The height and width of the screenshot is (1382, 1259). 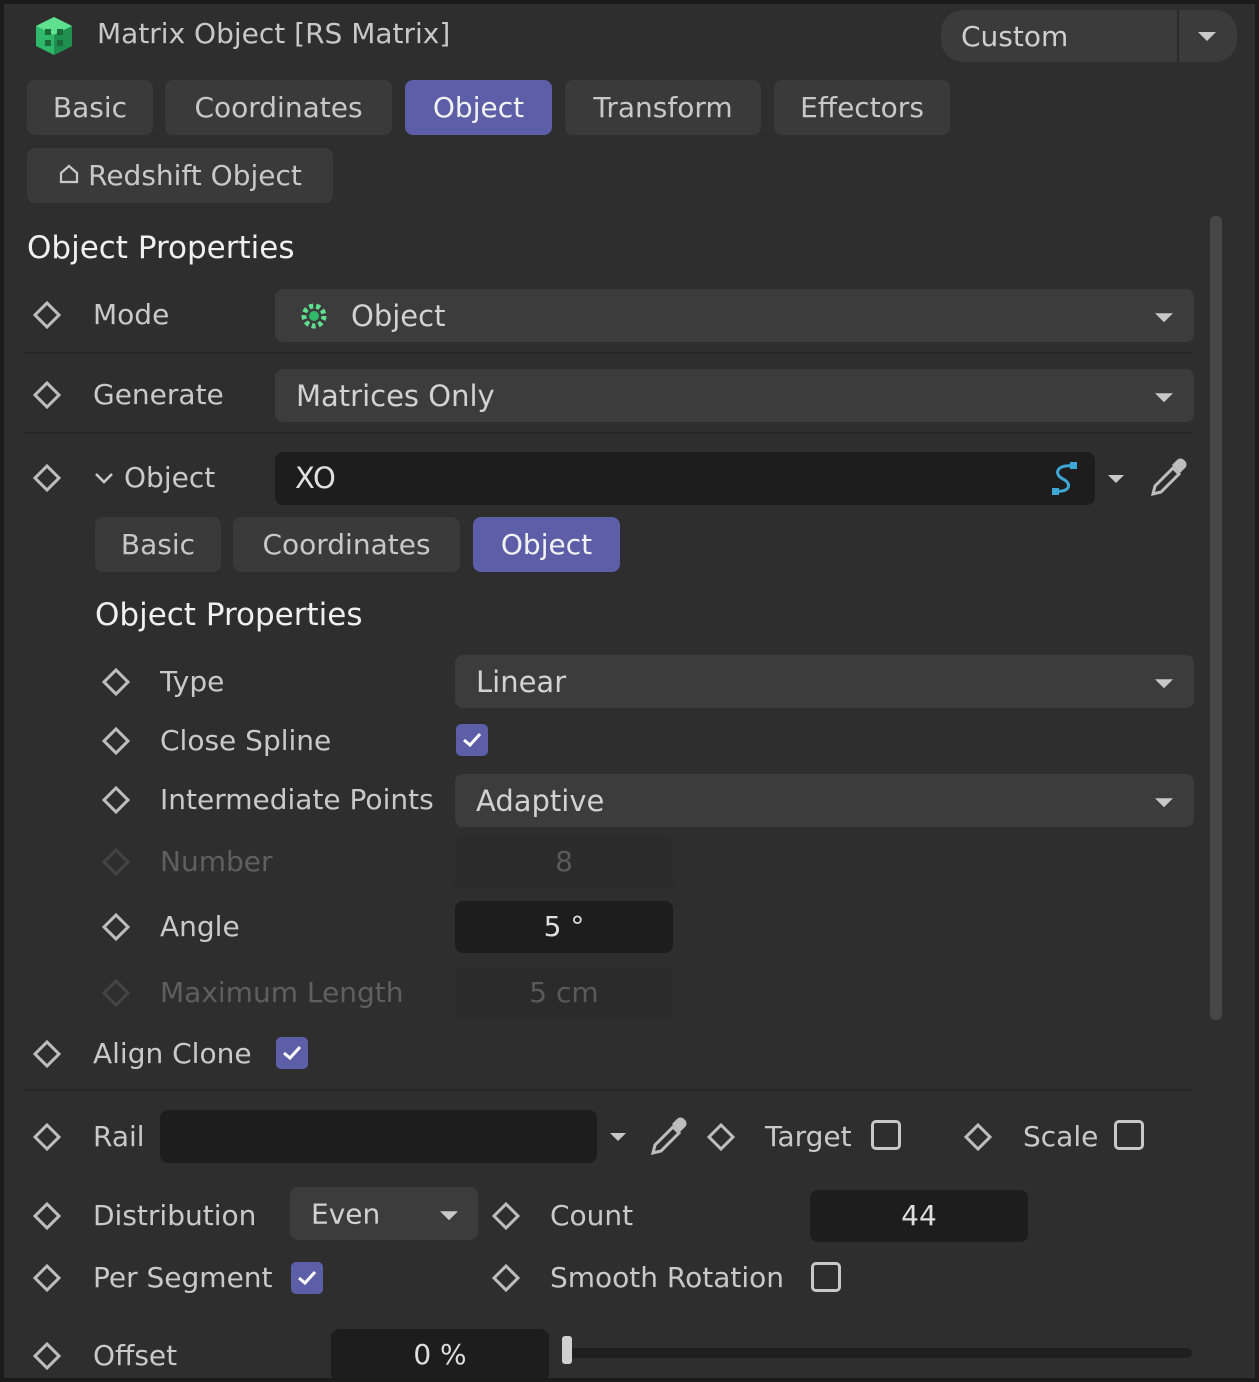 I want to click on subtab-object: Object, so click(x=546, y=544).